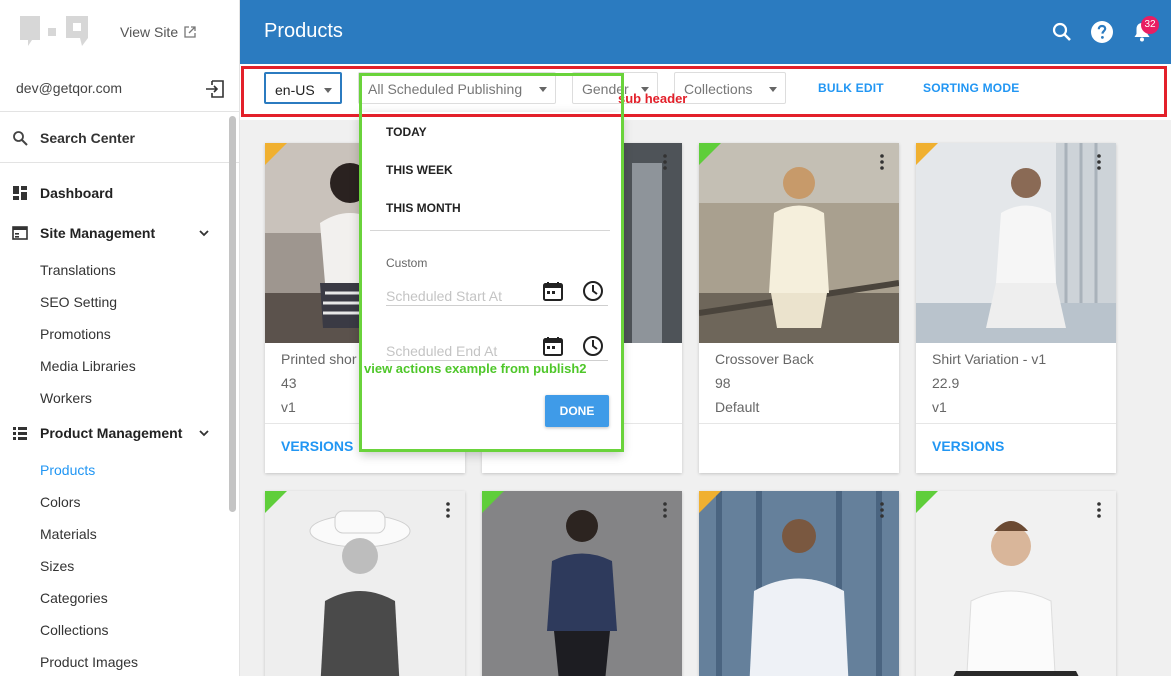 The height and width of the screenshot is (676, 1171). I want to click on product-price: 43, so click(289, 383).